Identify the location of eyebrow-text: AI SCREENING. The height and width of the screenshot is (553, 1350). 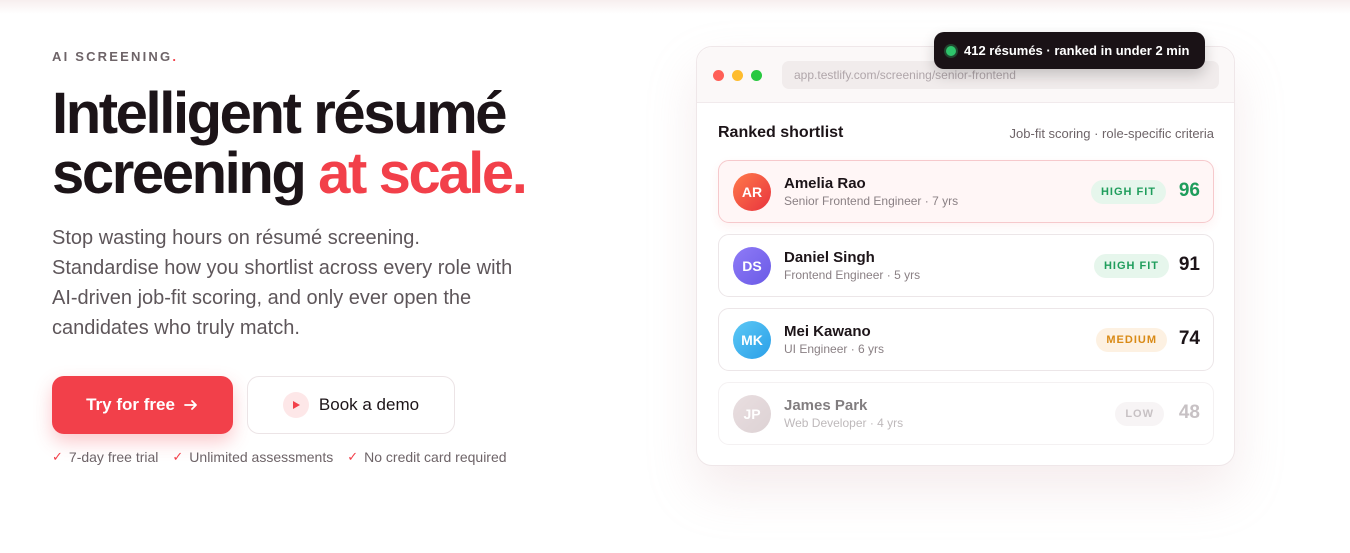
(112, 56).